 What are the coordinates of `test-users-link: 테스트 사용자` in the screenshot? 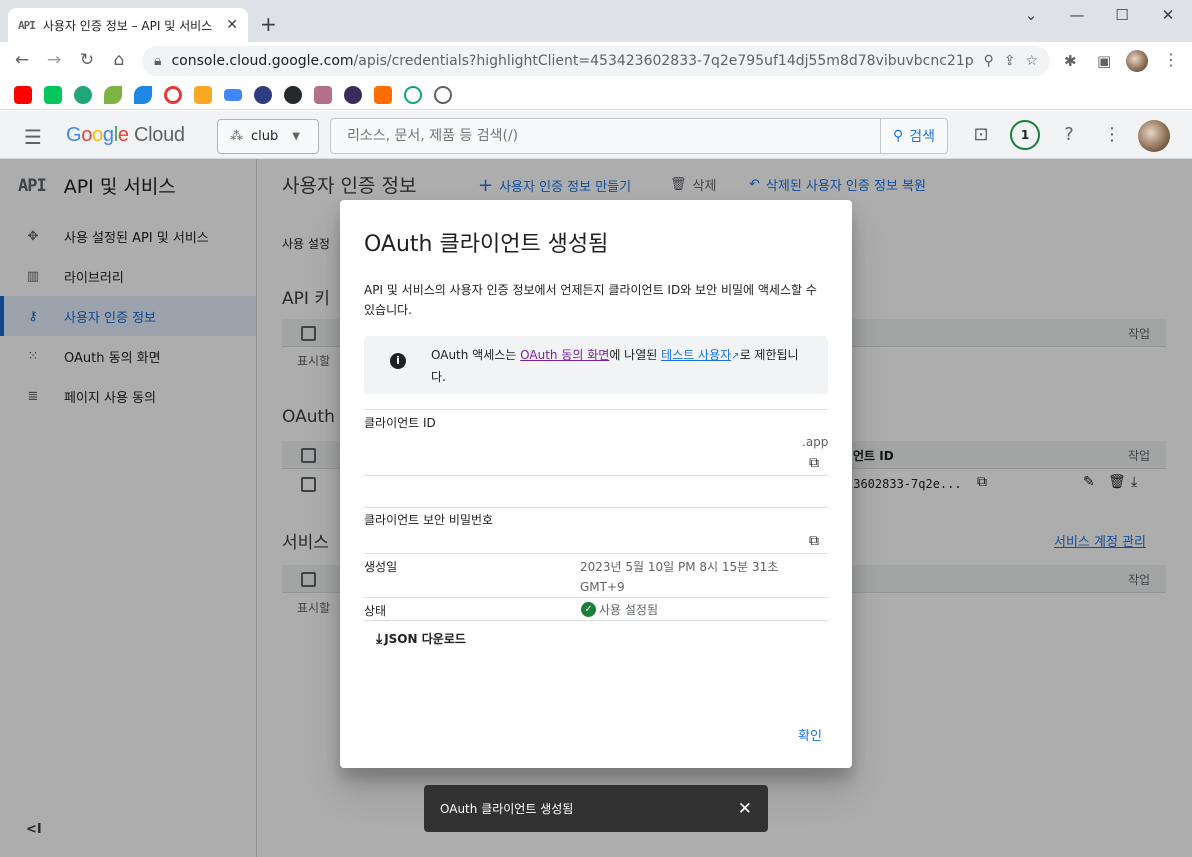 It's located at (696, 355).